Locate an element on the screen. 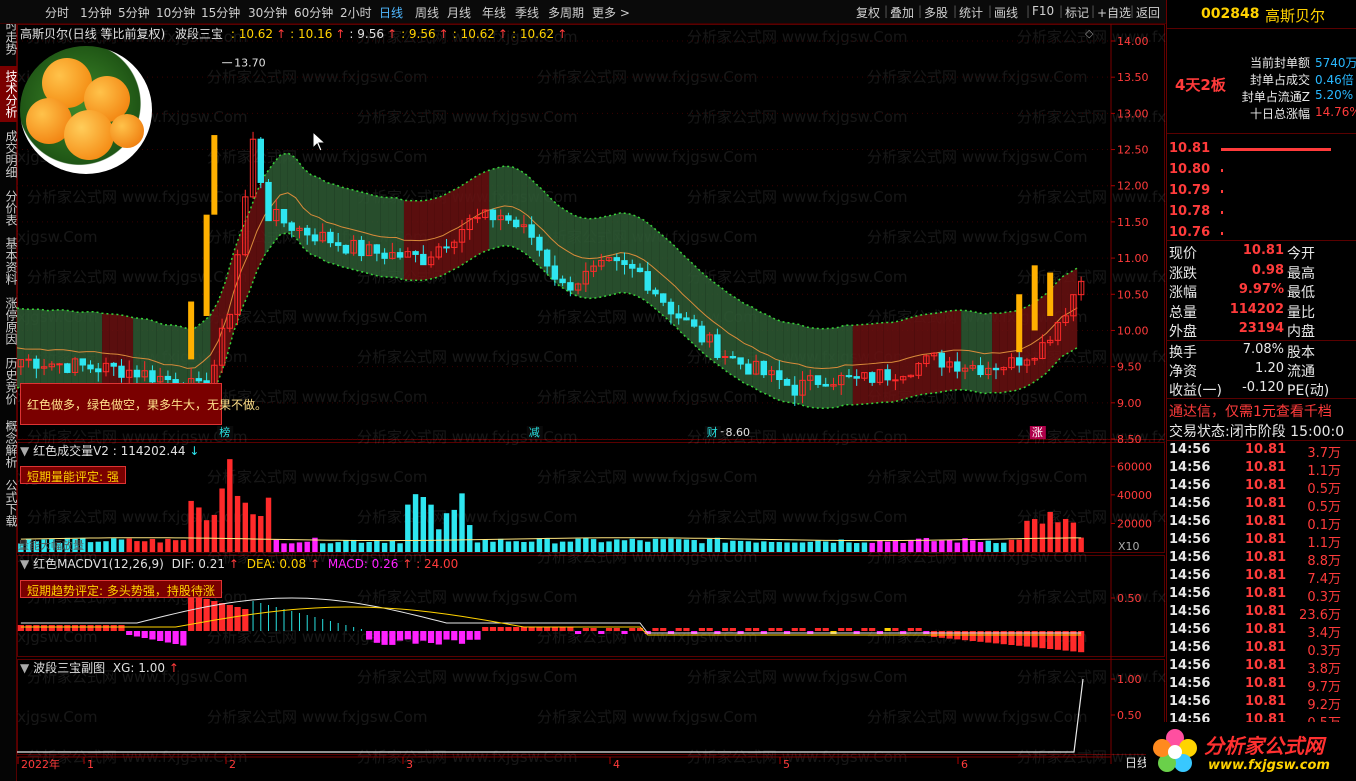 This screenshot has height=781, width=1356. pane-collapse-icon: ◇ is located at coordinates (1089, 33).